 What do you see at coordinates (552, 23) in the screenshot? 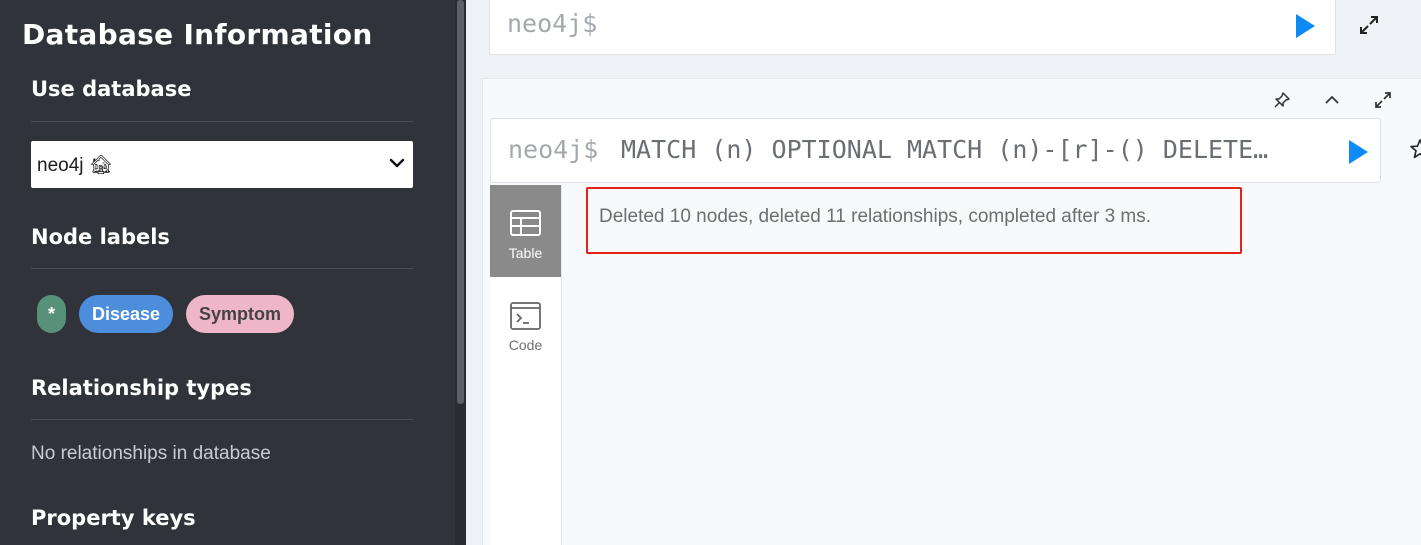
I see `editor-prompt: neo4j$` at bounding box center [552, 23].